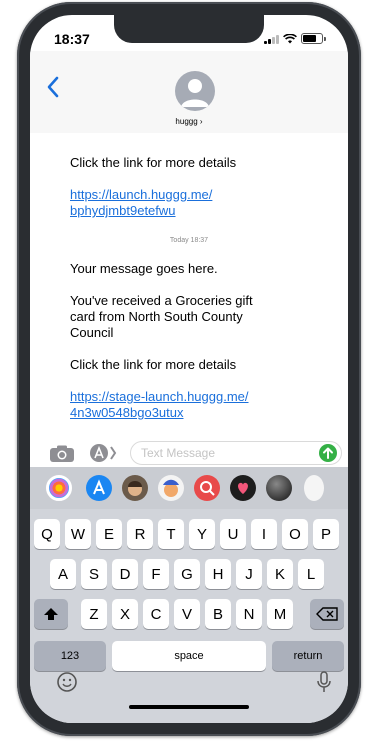 This screenshot has width=365, height=741. I want to click on key-e: E, so click(109, 534).